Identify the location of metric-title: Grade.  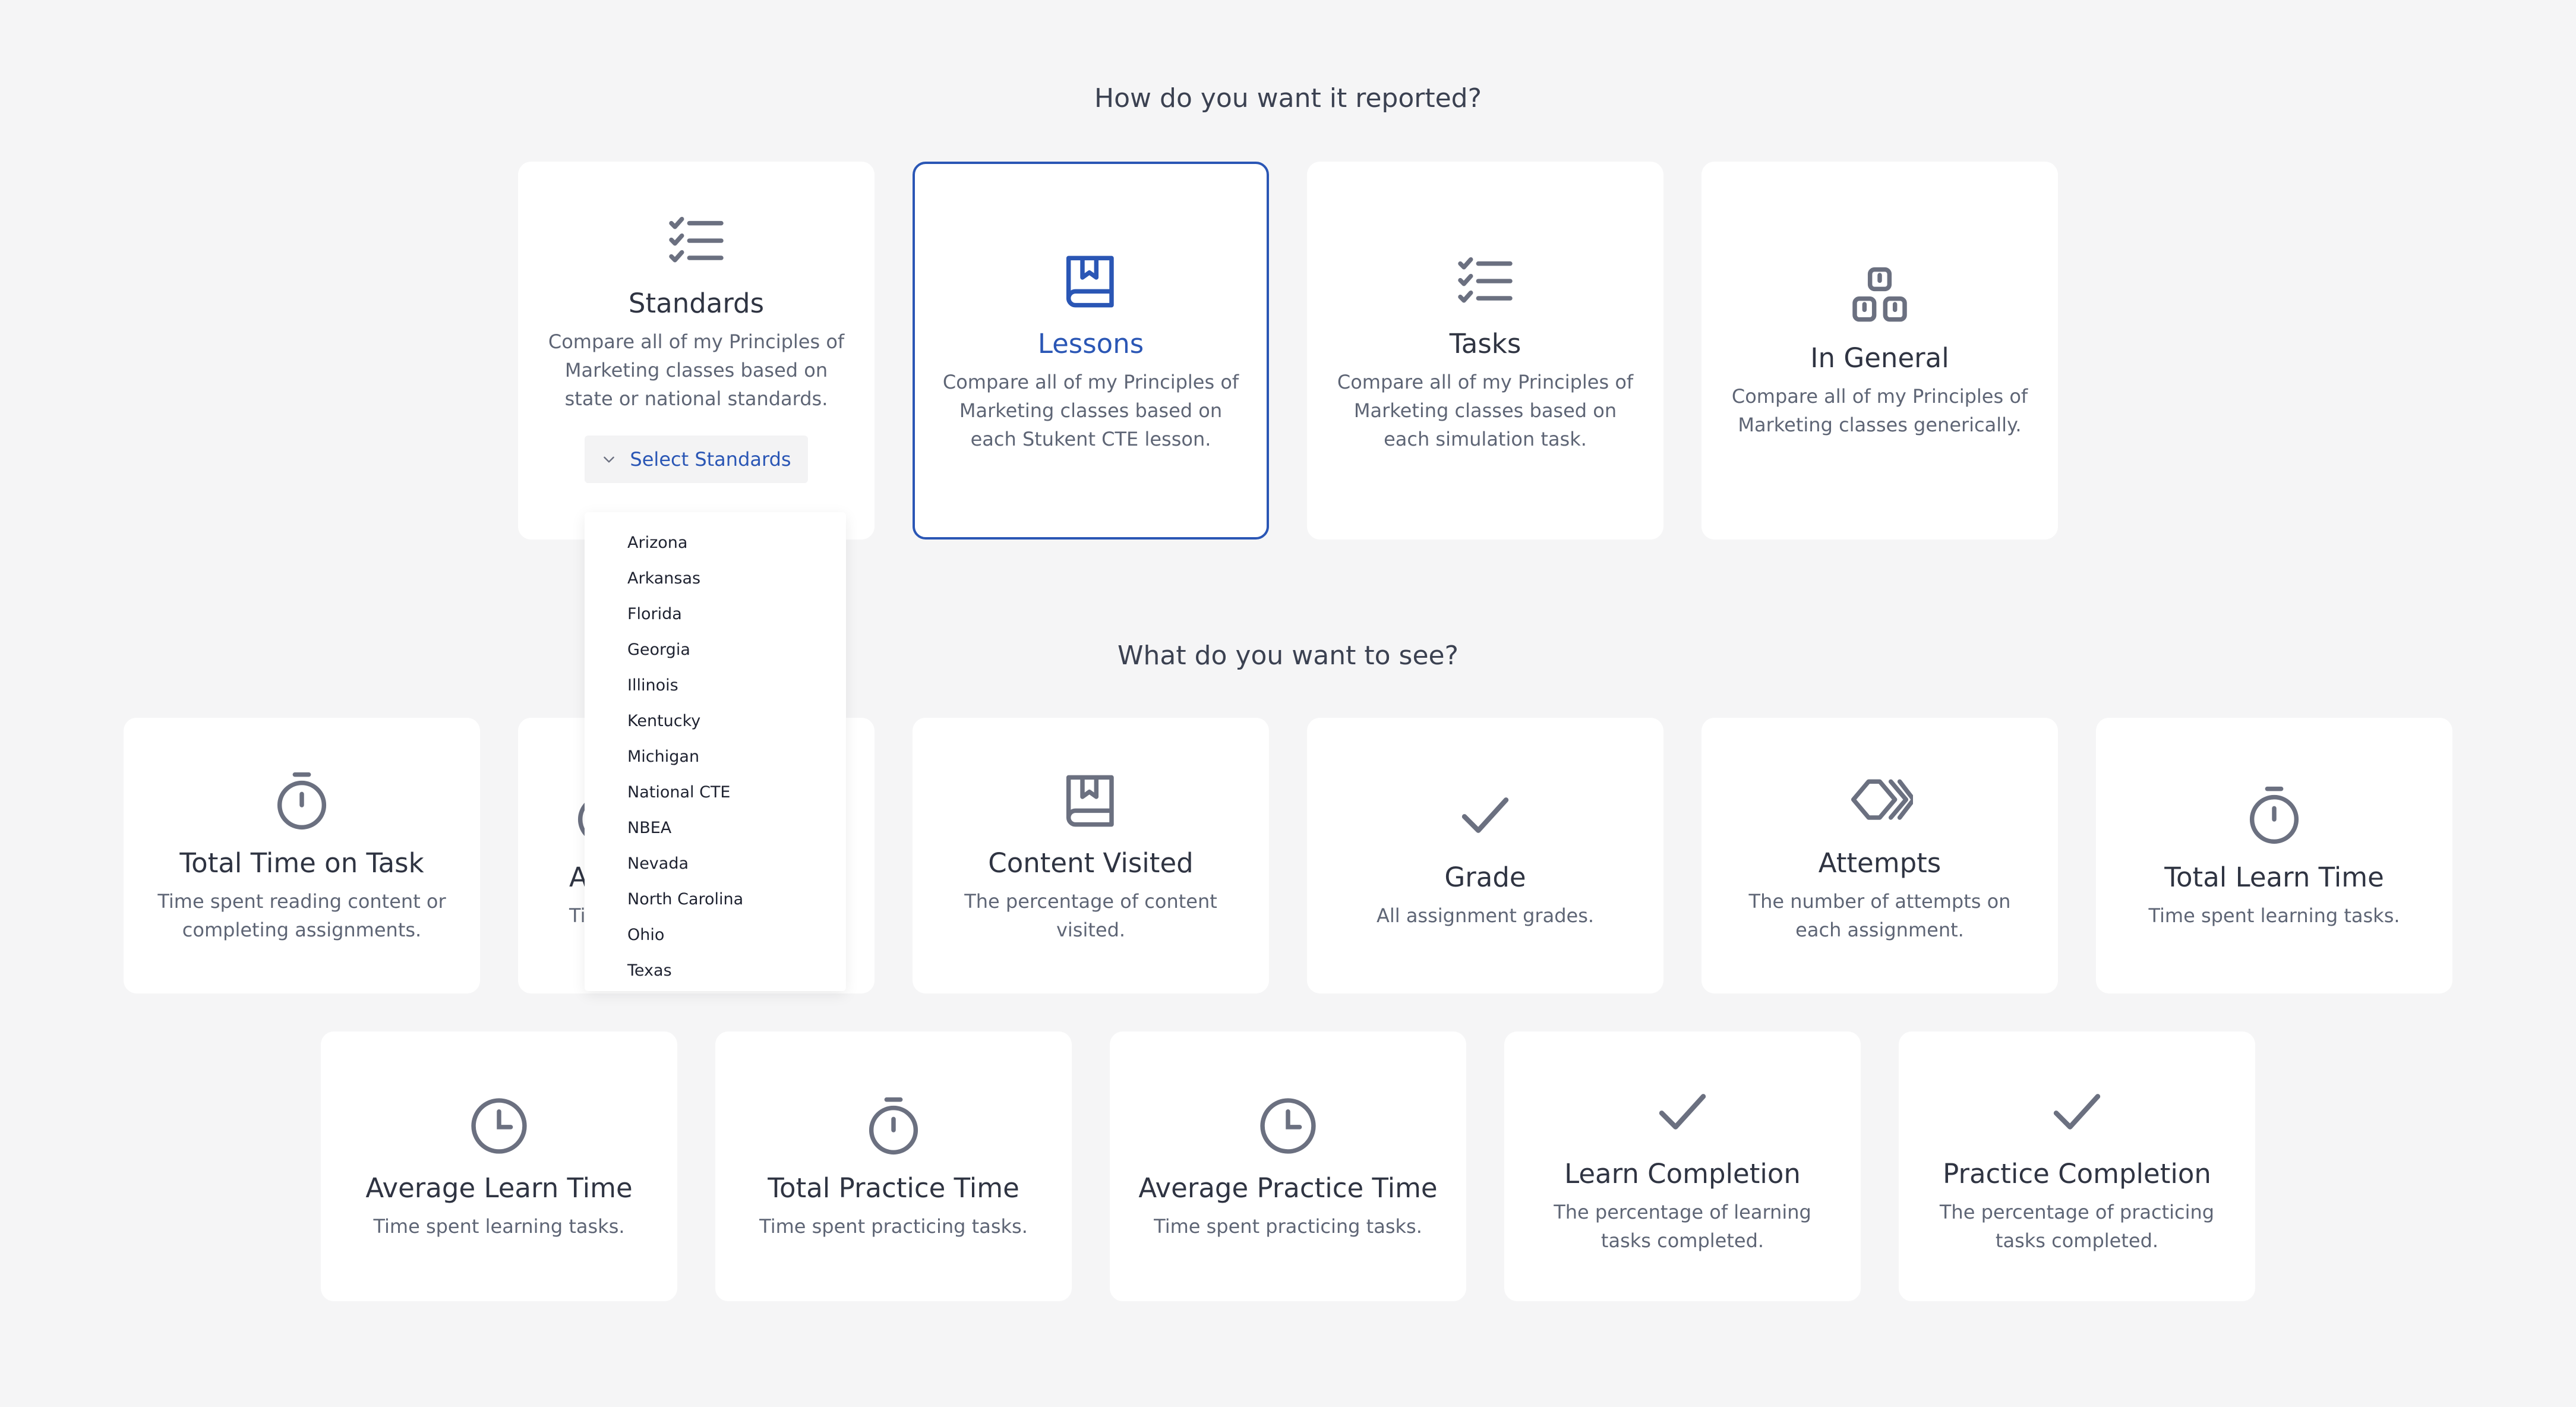
(1485, 877).